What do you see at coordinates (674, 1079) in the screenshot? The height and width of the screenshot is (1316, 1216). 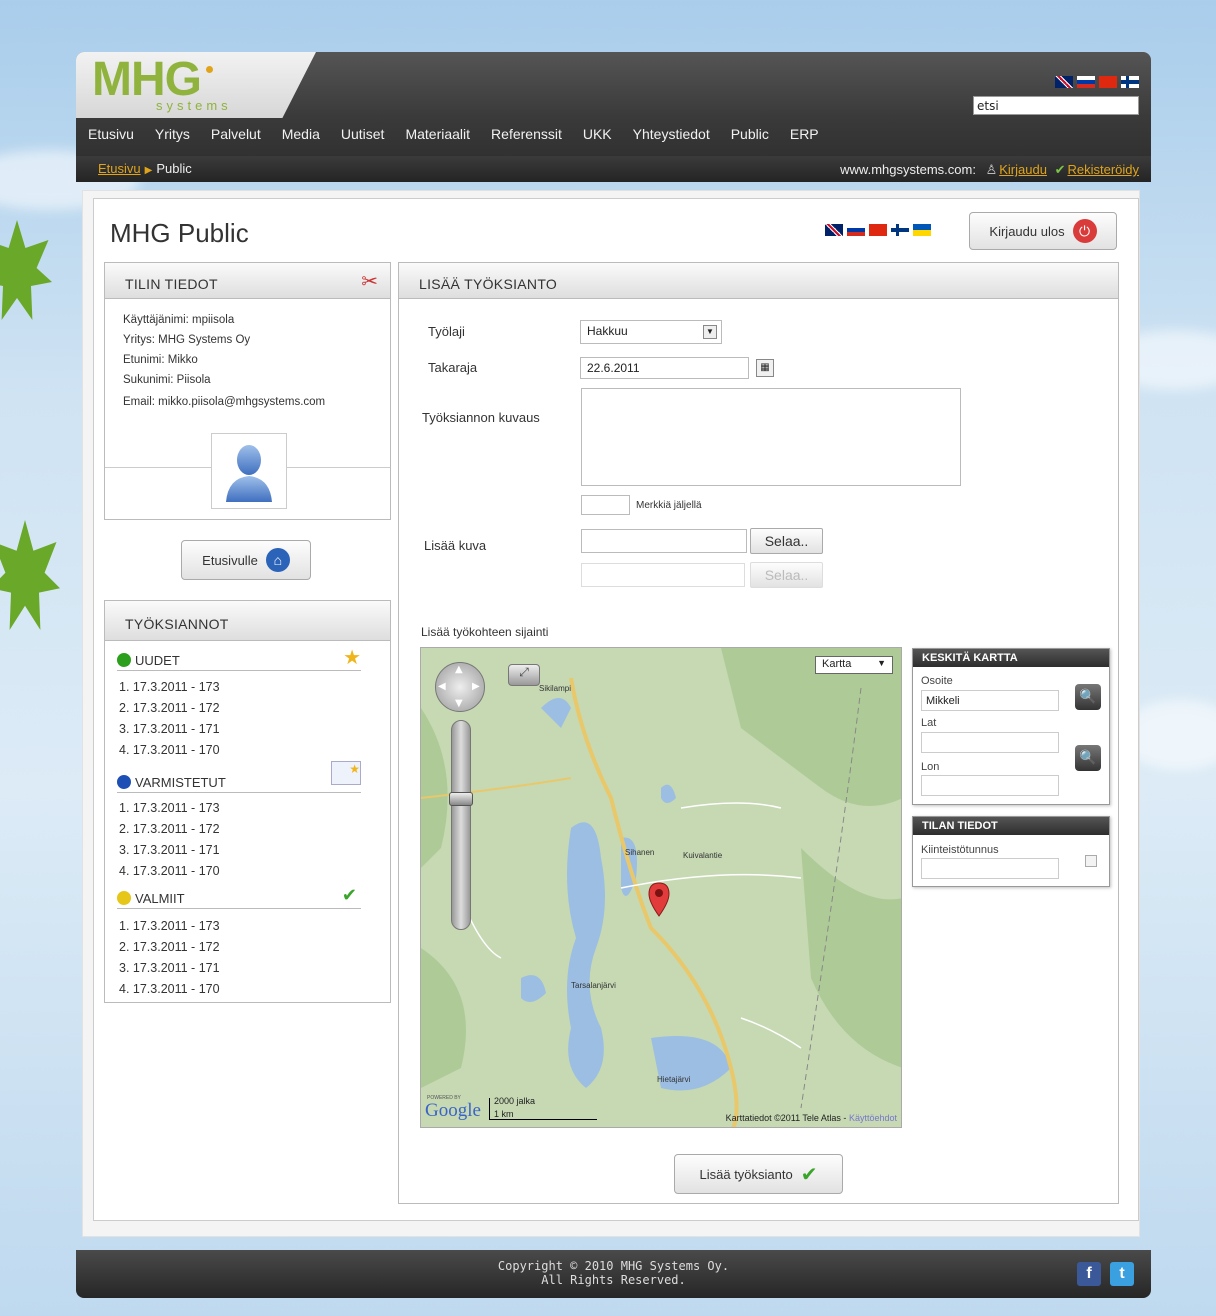 I see `map-place-label: Hietajärvi` at bounding box center [674, 1079].